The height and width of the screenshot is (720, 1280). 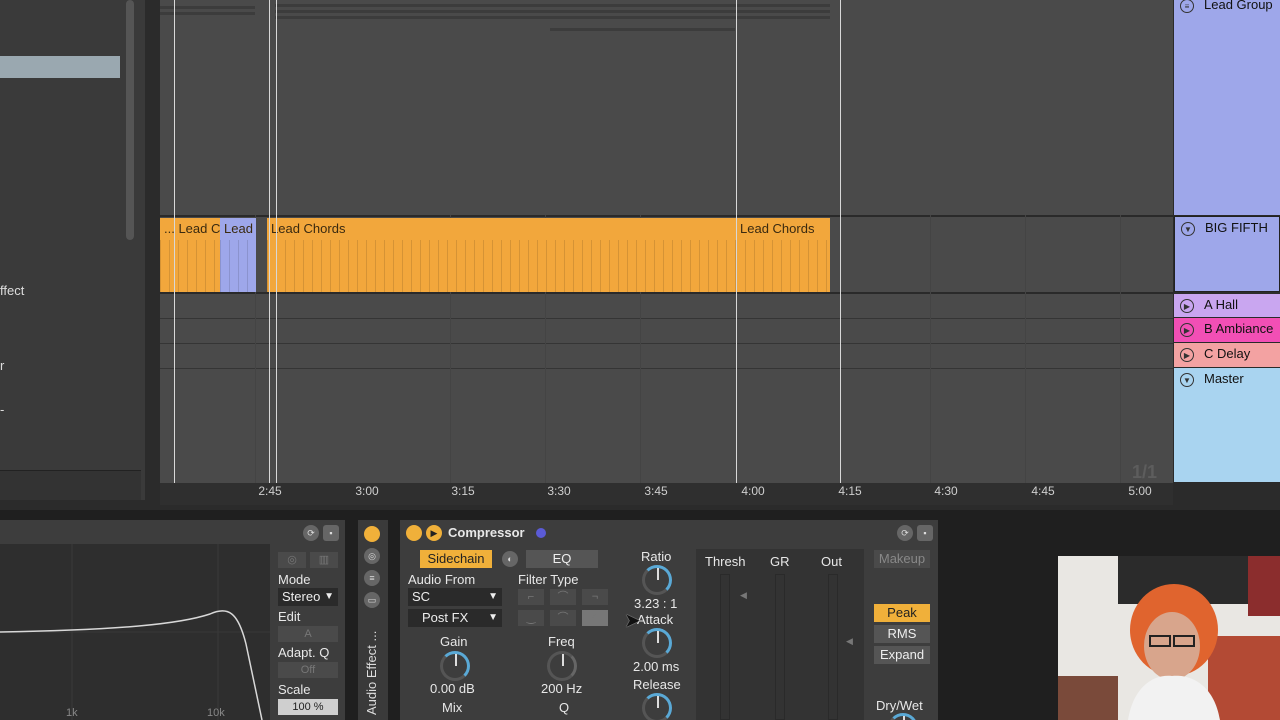 I want to click on time-tick: 4:30, so click(x=946, y=491).